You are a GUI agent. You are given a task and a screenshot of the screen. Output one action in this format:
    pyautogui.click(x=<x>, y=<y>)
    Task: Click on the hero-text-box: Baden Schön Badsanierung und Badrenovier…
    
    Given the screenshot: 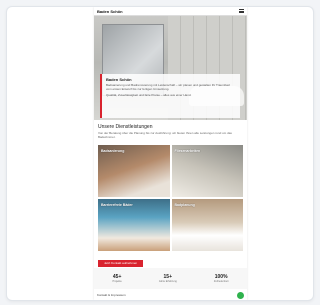 What is the action you would take?
    pyautogui.click(x=170, y=96)
    